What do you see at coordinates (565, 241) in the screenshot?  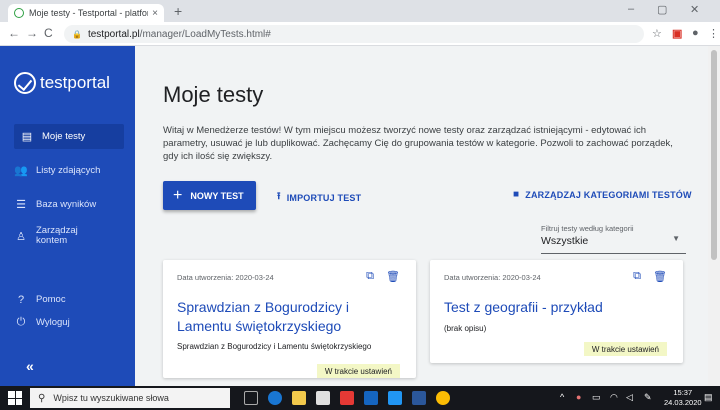 I see `filter-value: Wszystkie` at bounding box center [565, 241].